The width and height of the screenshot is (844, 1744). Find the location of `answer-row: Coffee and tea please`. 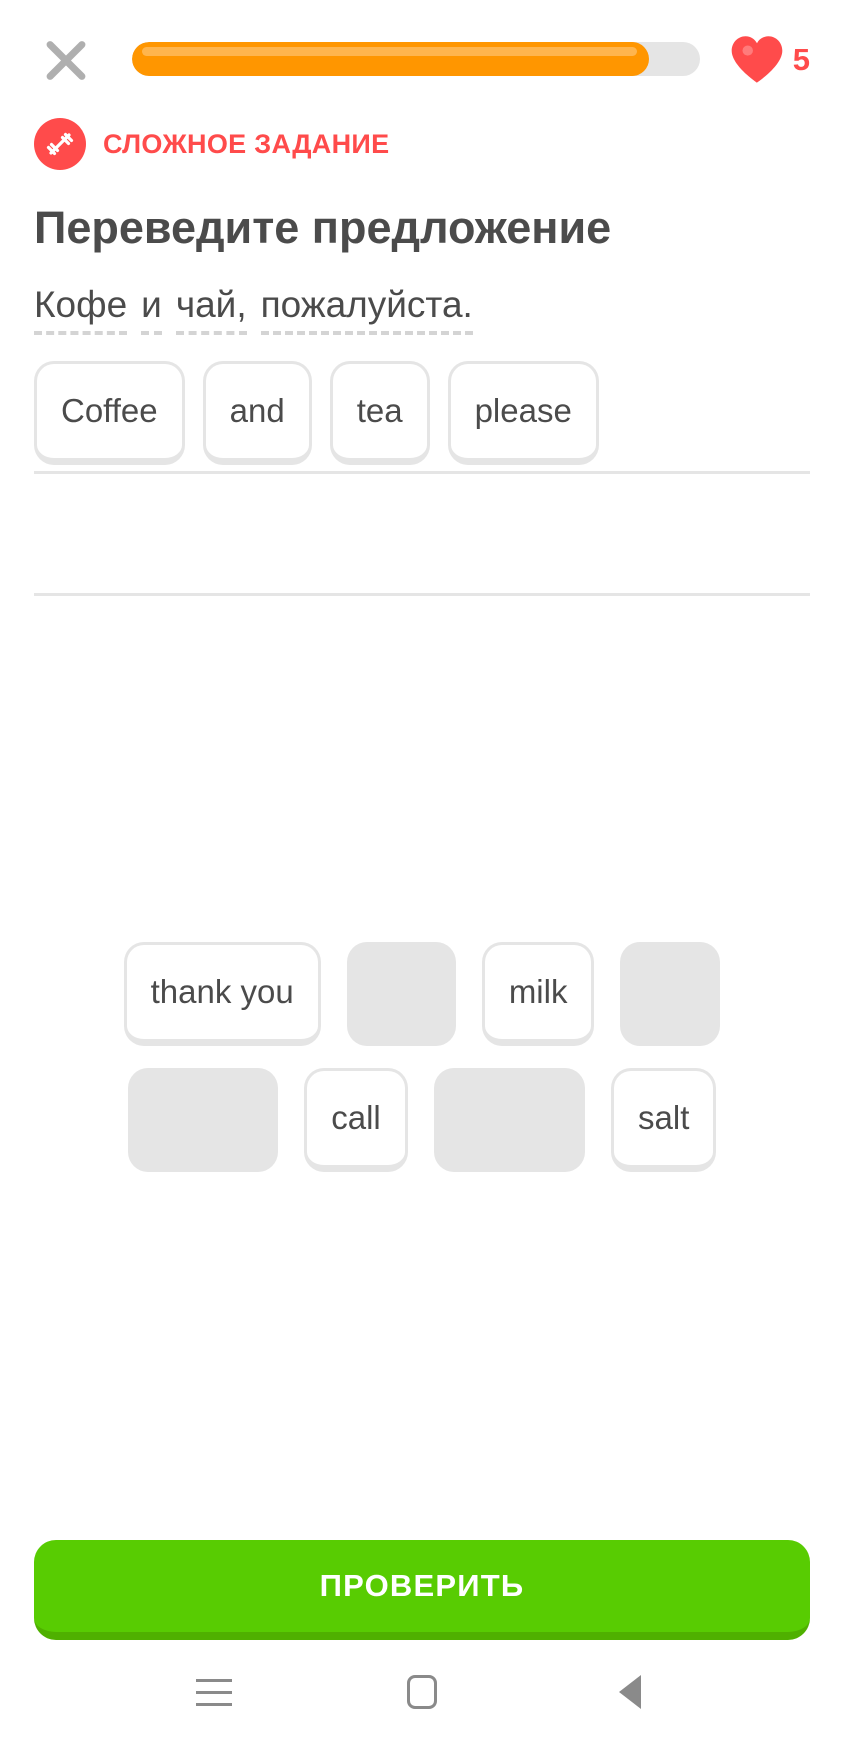

answer-row: Coffee and tea please is located at coordinates (422, 418).